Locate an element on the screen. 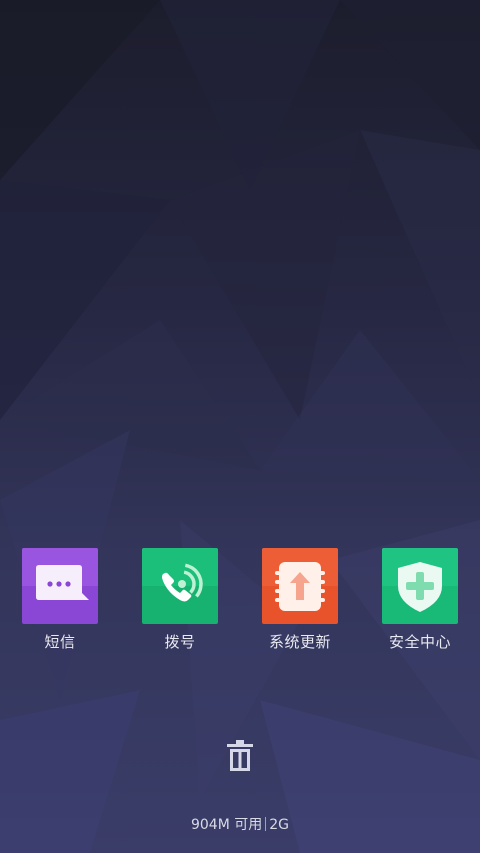 The image size is (480, 853). trash-icon is located at coordinates (240, 755).